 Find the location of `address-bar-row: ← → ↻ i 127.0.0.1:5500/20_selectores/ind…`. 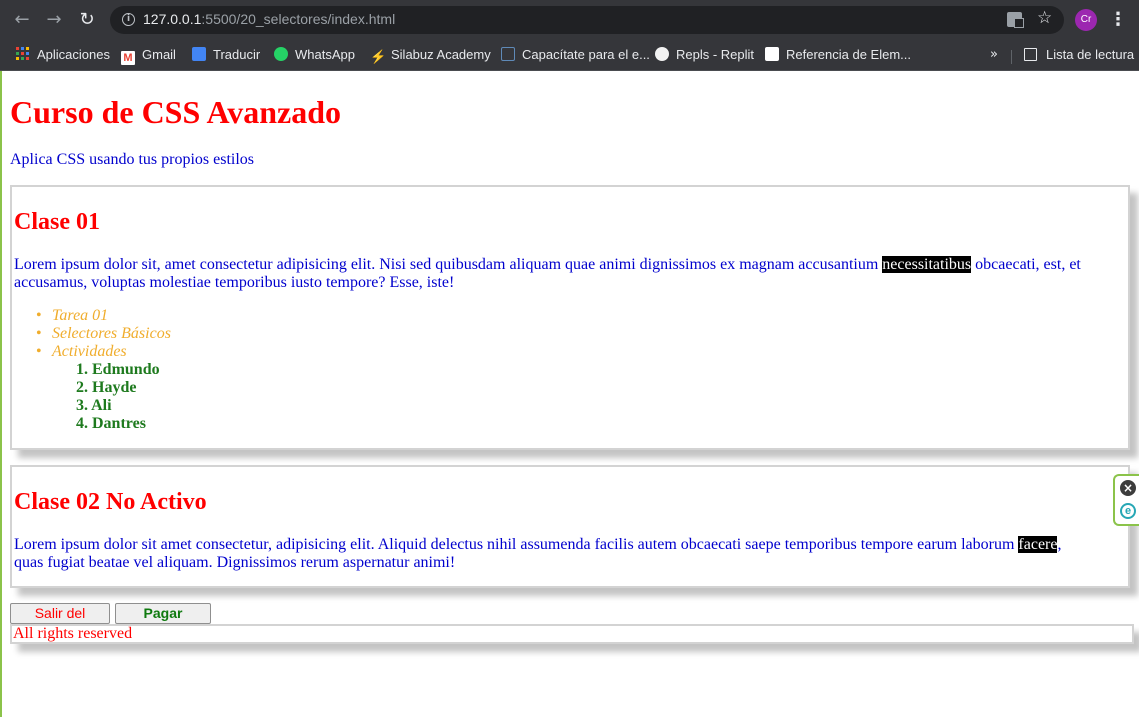

address-bar-row: ← → ↻ i 127.0.0.1:5500/20_selectores/ind… is located at coordinates (569, 20).